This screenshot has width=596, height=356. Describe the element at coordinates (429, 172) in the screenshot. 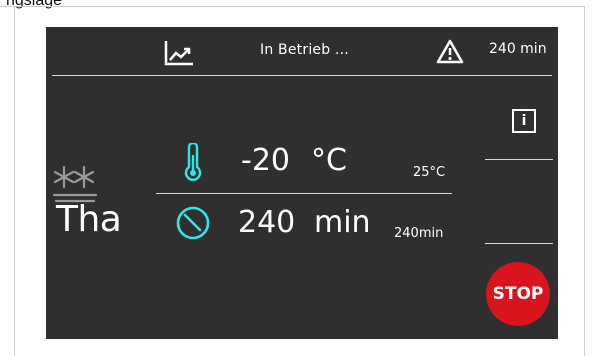

I see `temperature-actual: 25°C` at that location.